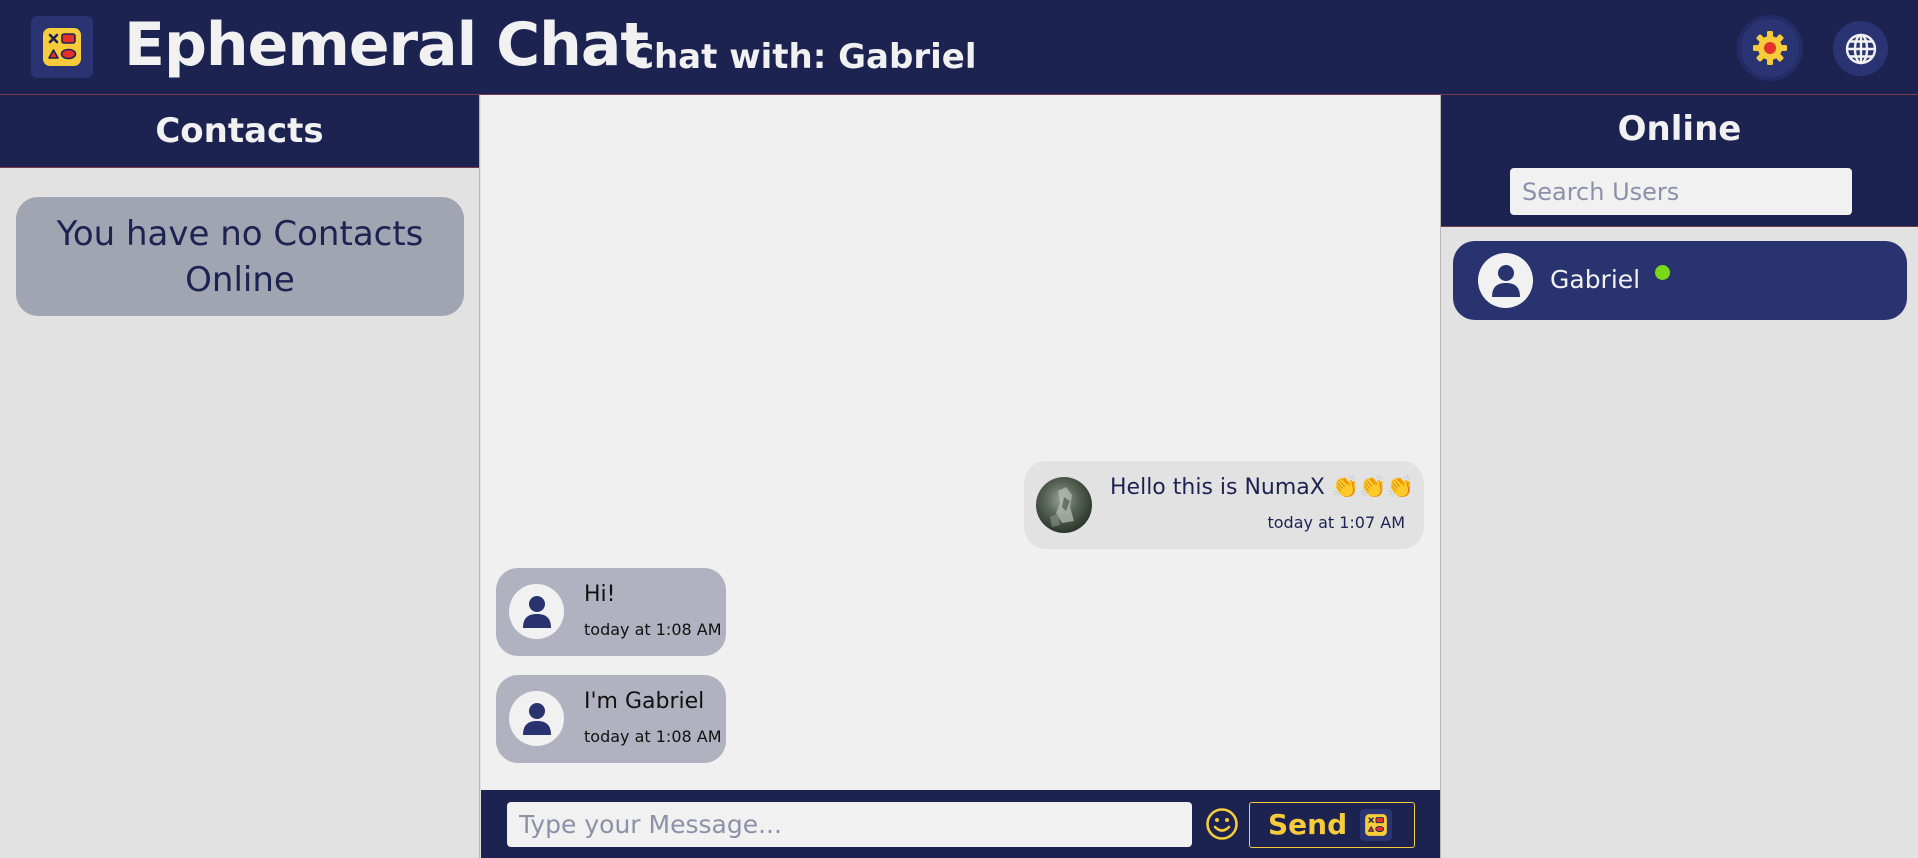 Image resolution: width=1918 pixels, height=858 pixels. I want to click on emoji-button, so click(1222, 824).